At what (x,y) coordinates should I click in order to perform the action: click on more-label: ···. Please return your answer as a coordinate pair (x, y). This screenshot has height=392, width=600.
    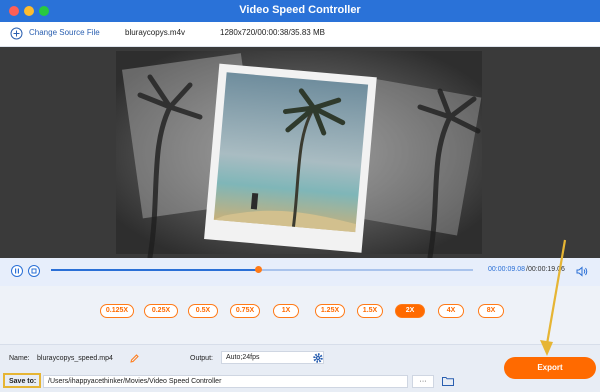
    Looking at the image, I should click on (423, 381).